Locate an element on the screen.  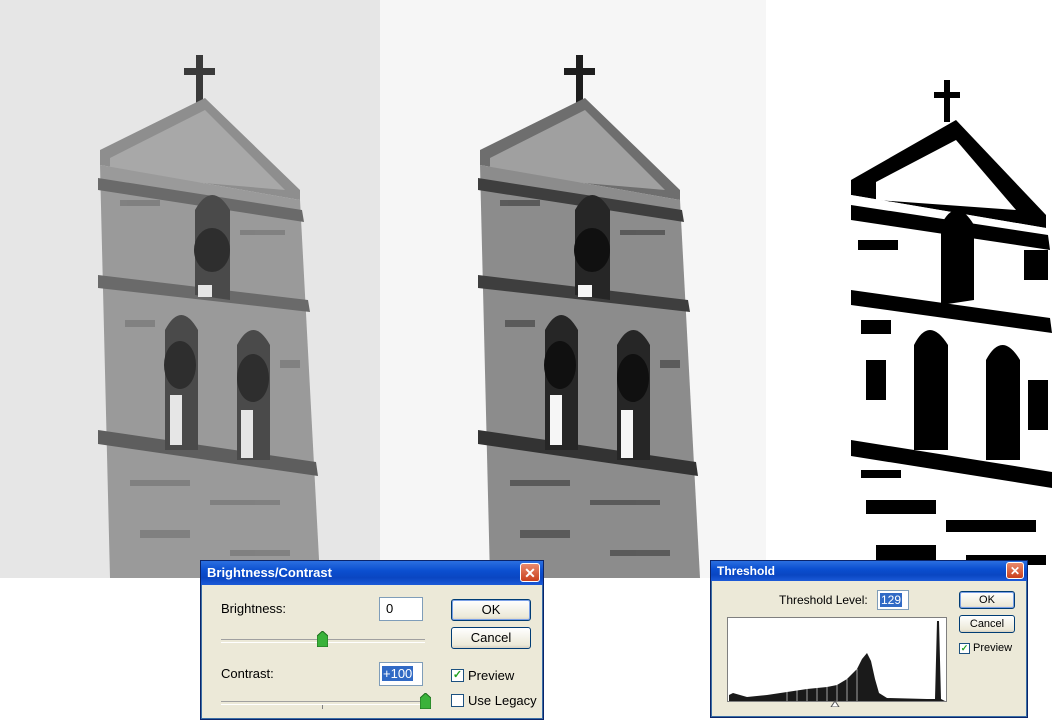
threshold-level-label: Threshold Level: is located at coordinates (823, 600).